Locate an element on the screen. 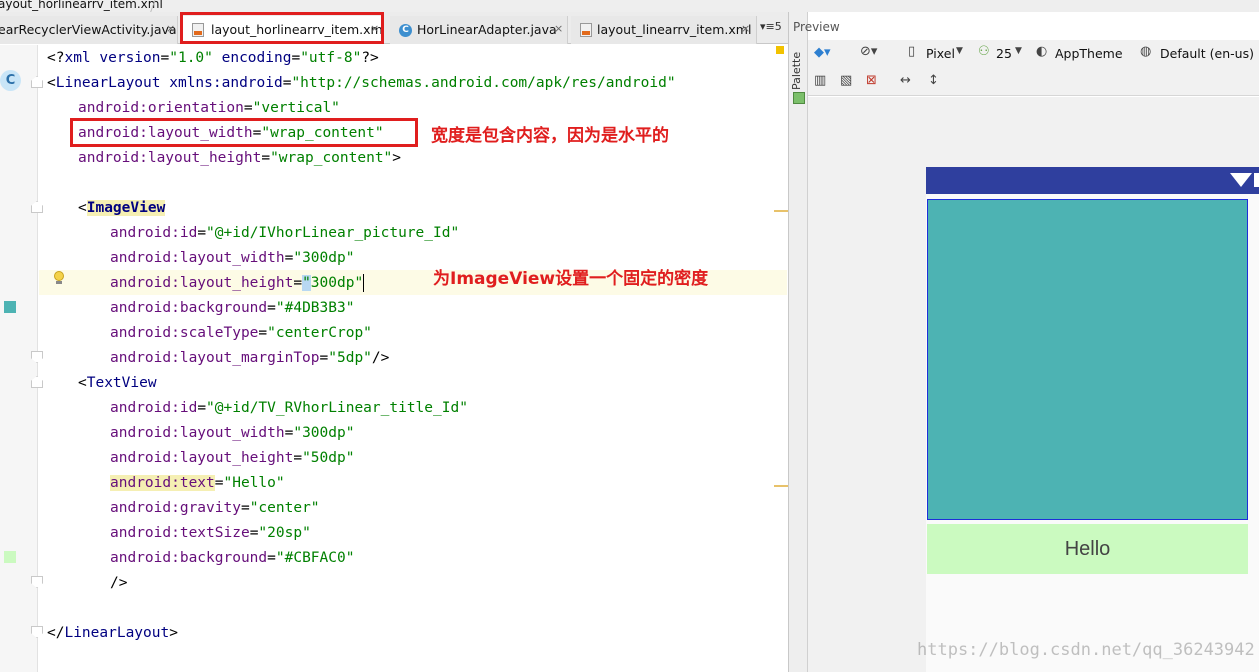  tab-recycler-activity: earRecyclerViewActivity.java × is located at coordinates (89, 30).